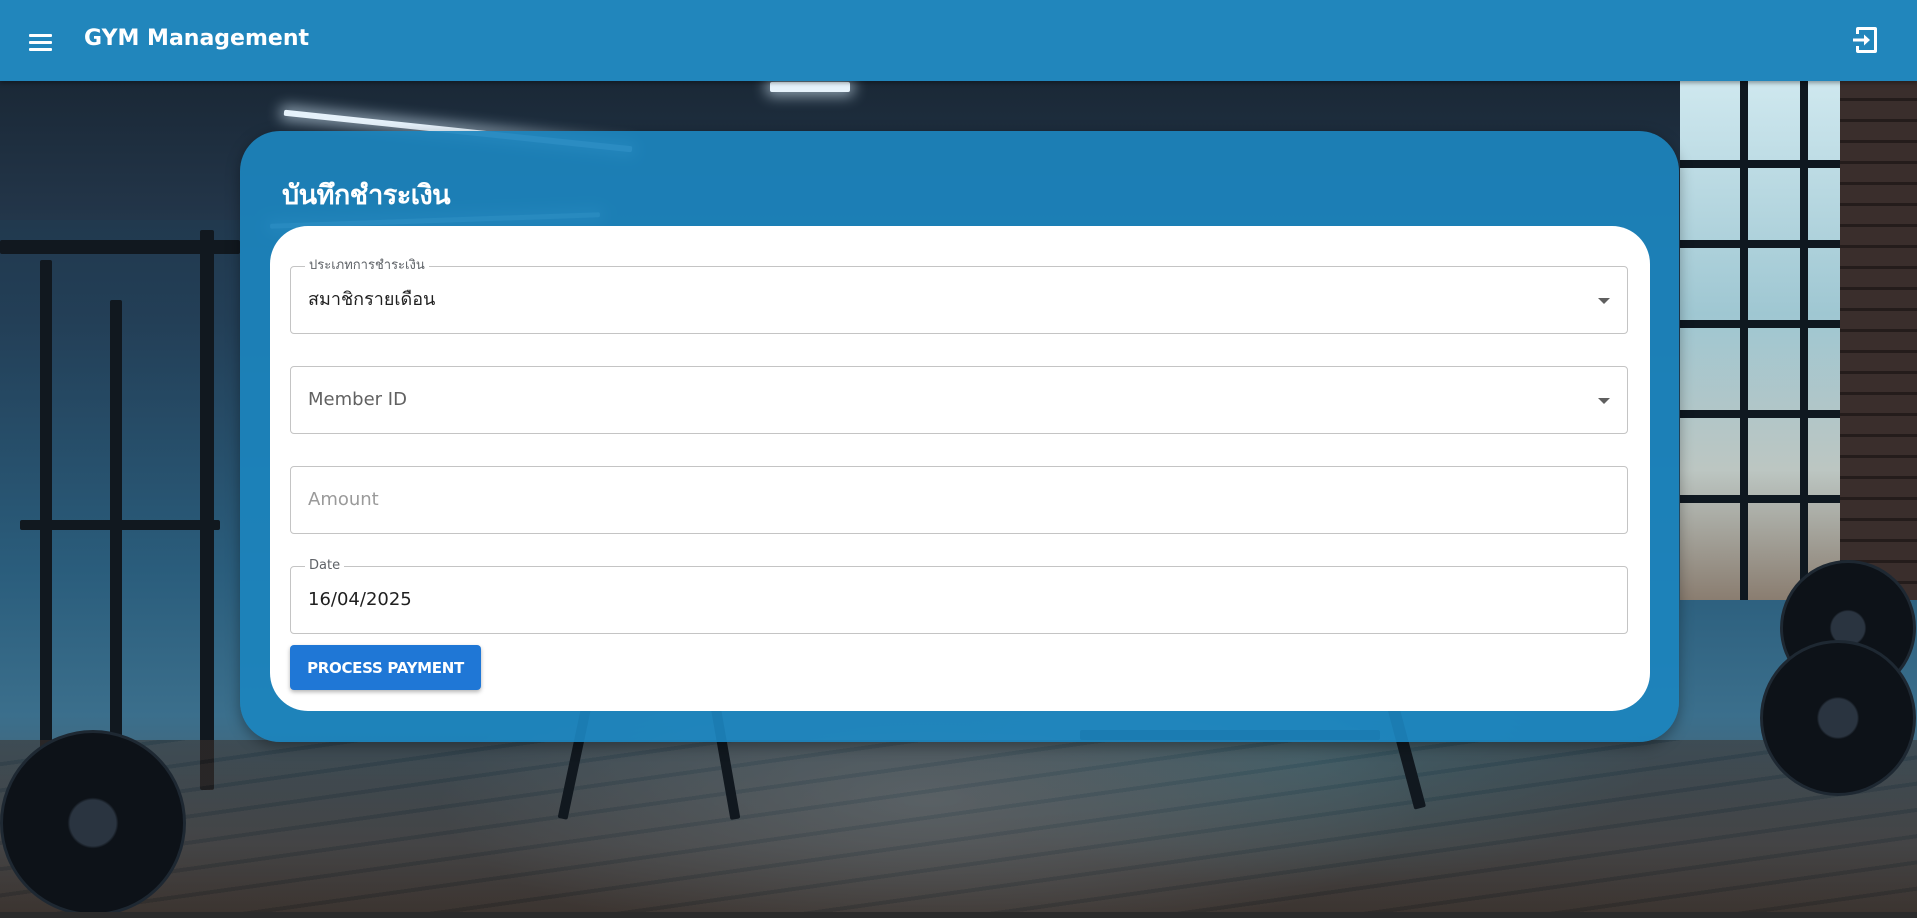 The width and height of the screenshot is (1917, 918). I want to click on process-payment-button: PROCESS PAYMENT, so click(385, 667).